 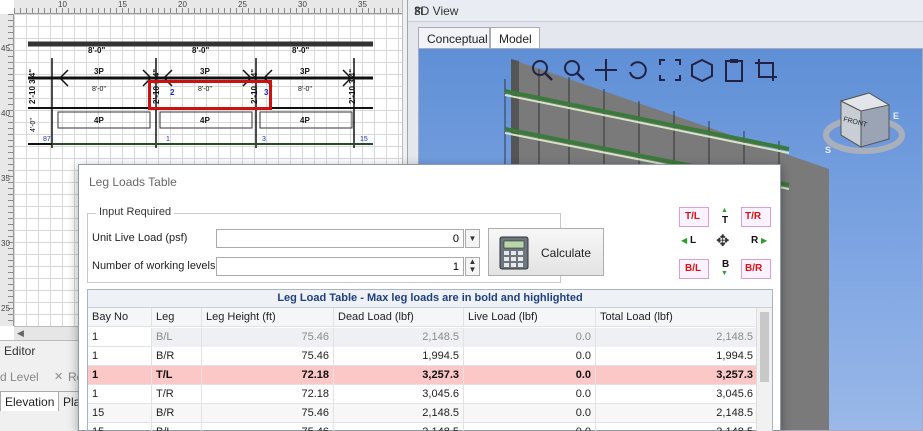 I want to click on column-header: Live Load (lbf), so click(x=530, y=317).